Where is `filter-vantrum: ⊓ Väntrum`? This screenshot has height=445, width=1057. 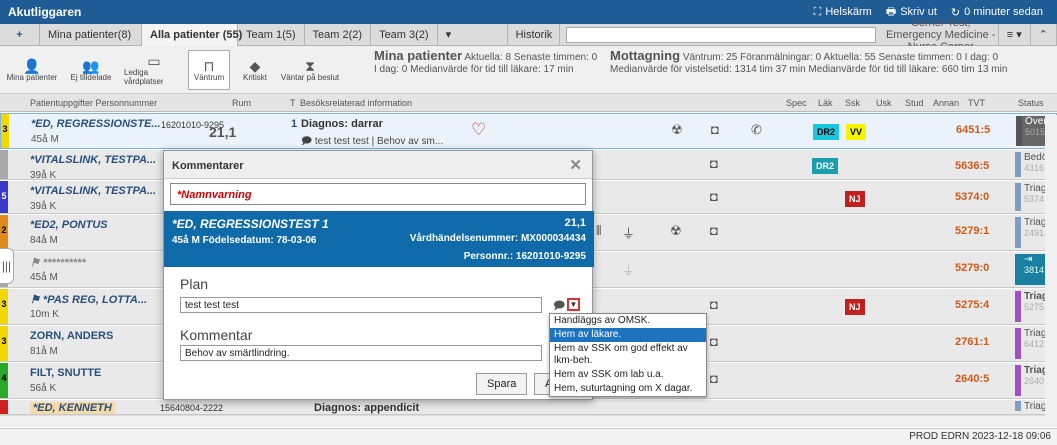
filter-vantrum: ⊓ Väntrum is located at coordinates (209, 70).